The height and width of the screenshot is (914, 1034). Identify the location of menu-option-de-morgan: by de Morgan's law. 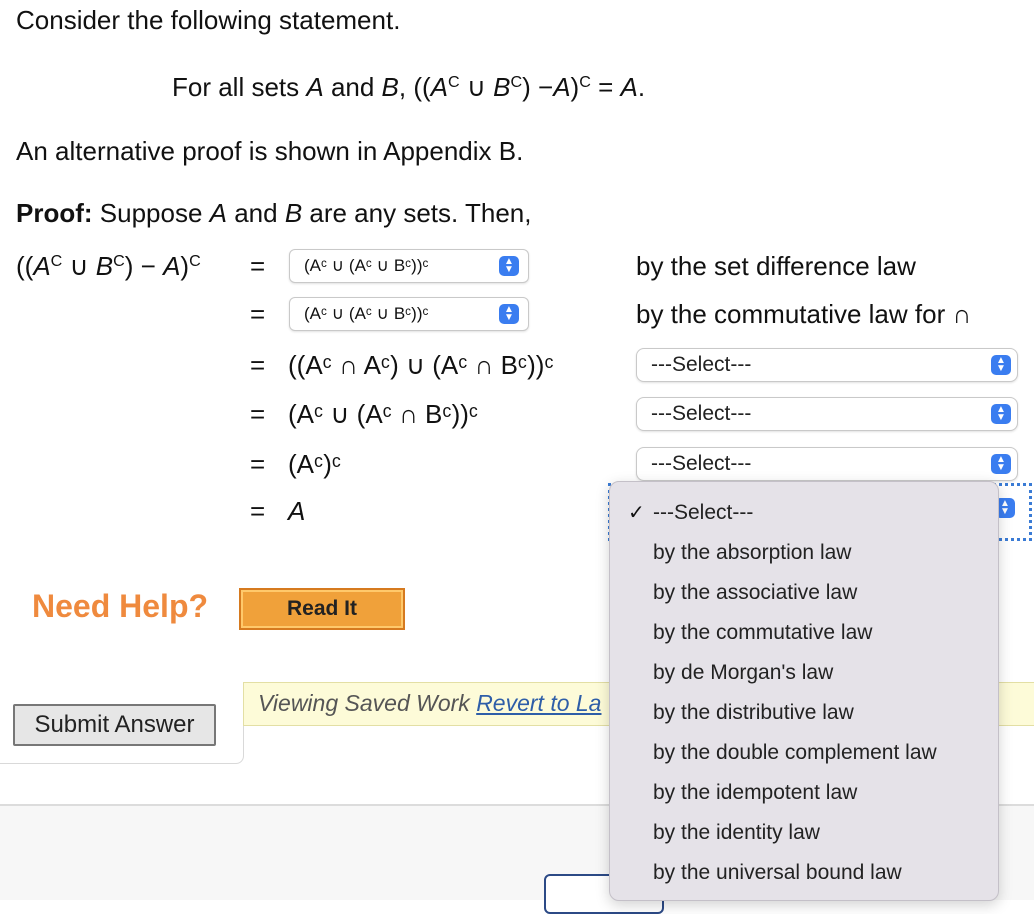
(743, 673).